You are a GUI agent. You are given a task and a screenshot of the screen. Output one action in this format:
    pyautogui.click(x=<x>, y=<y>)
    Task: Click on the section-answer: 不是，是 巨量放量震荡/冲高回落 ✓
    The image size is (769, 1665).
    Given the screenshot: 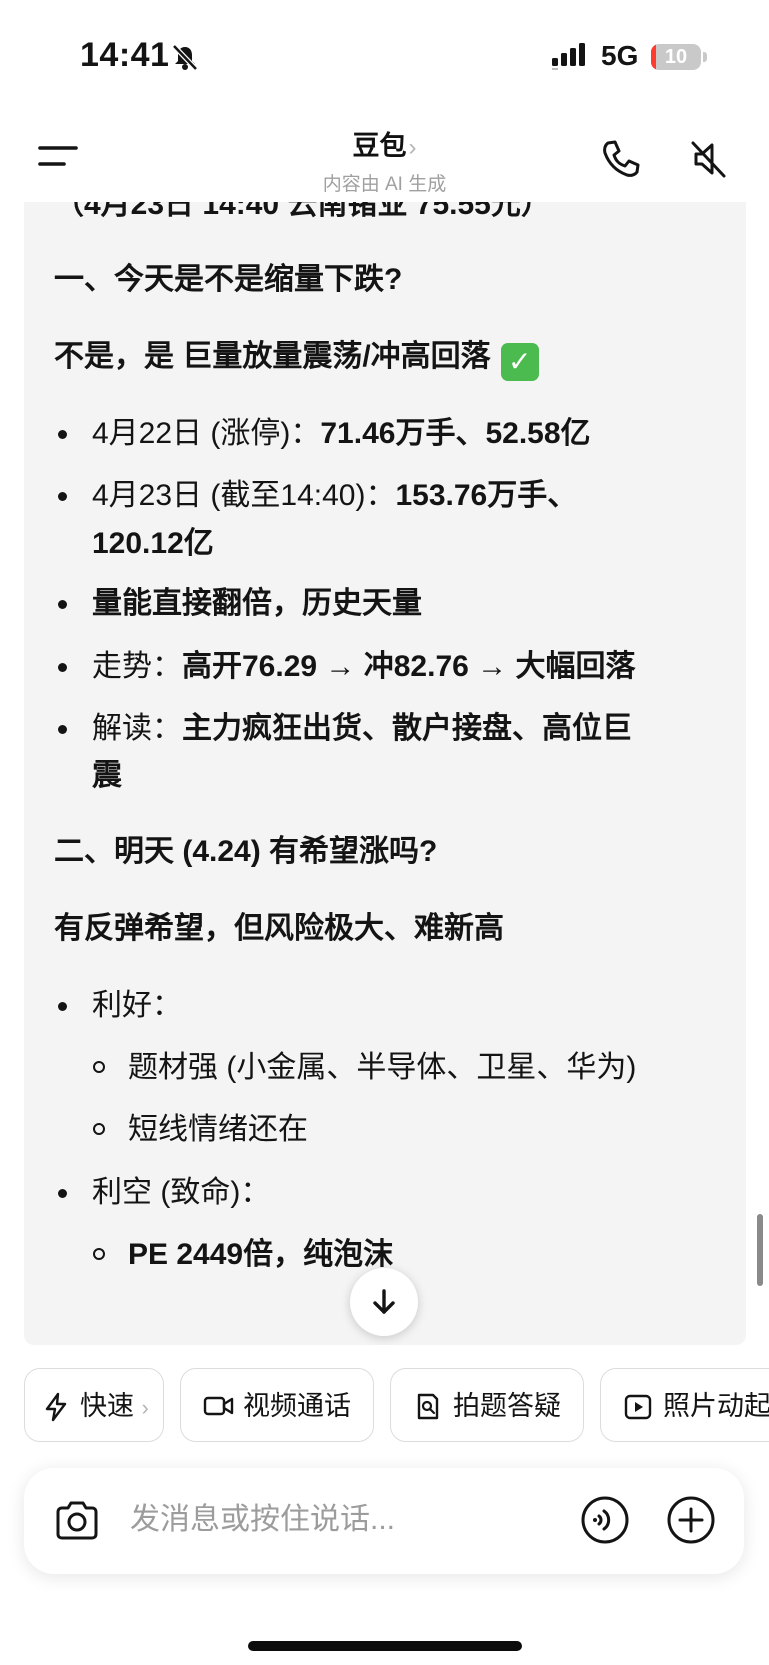 What is the action you would take?
    pyautogui.click(x=296, y=357)
    